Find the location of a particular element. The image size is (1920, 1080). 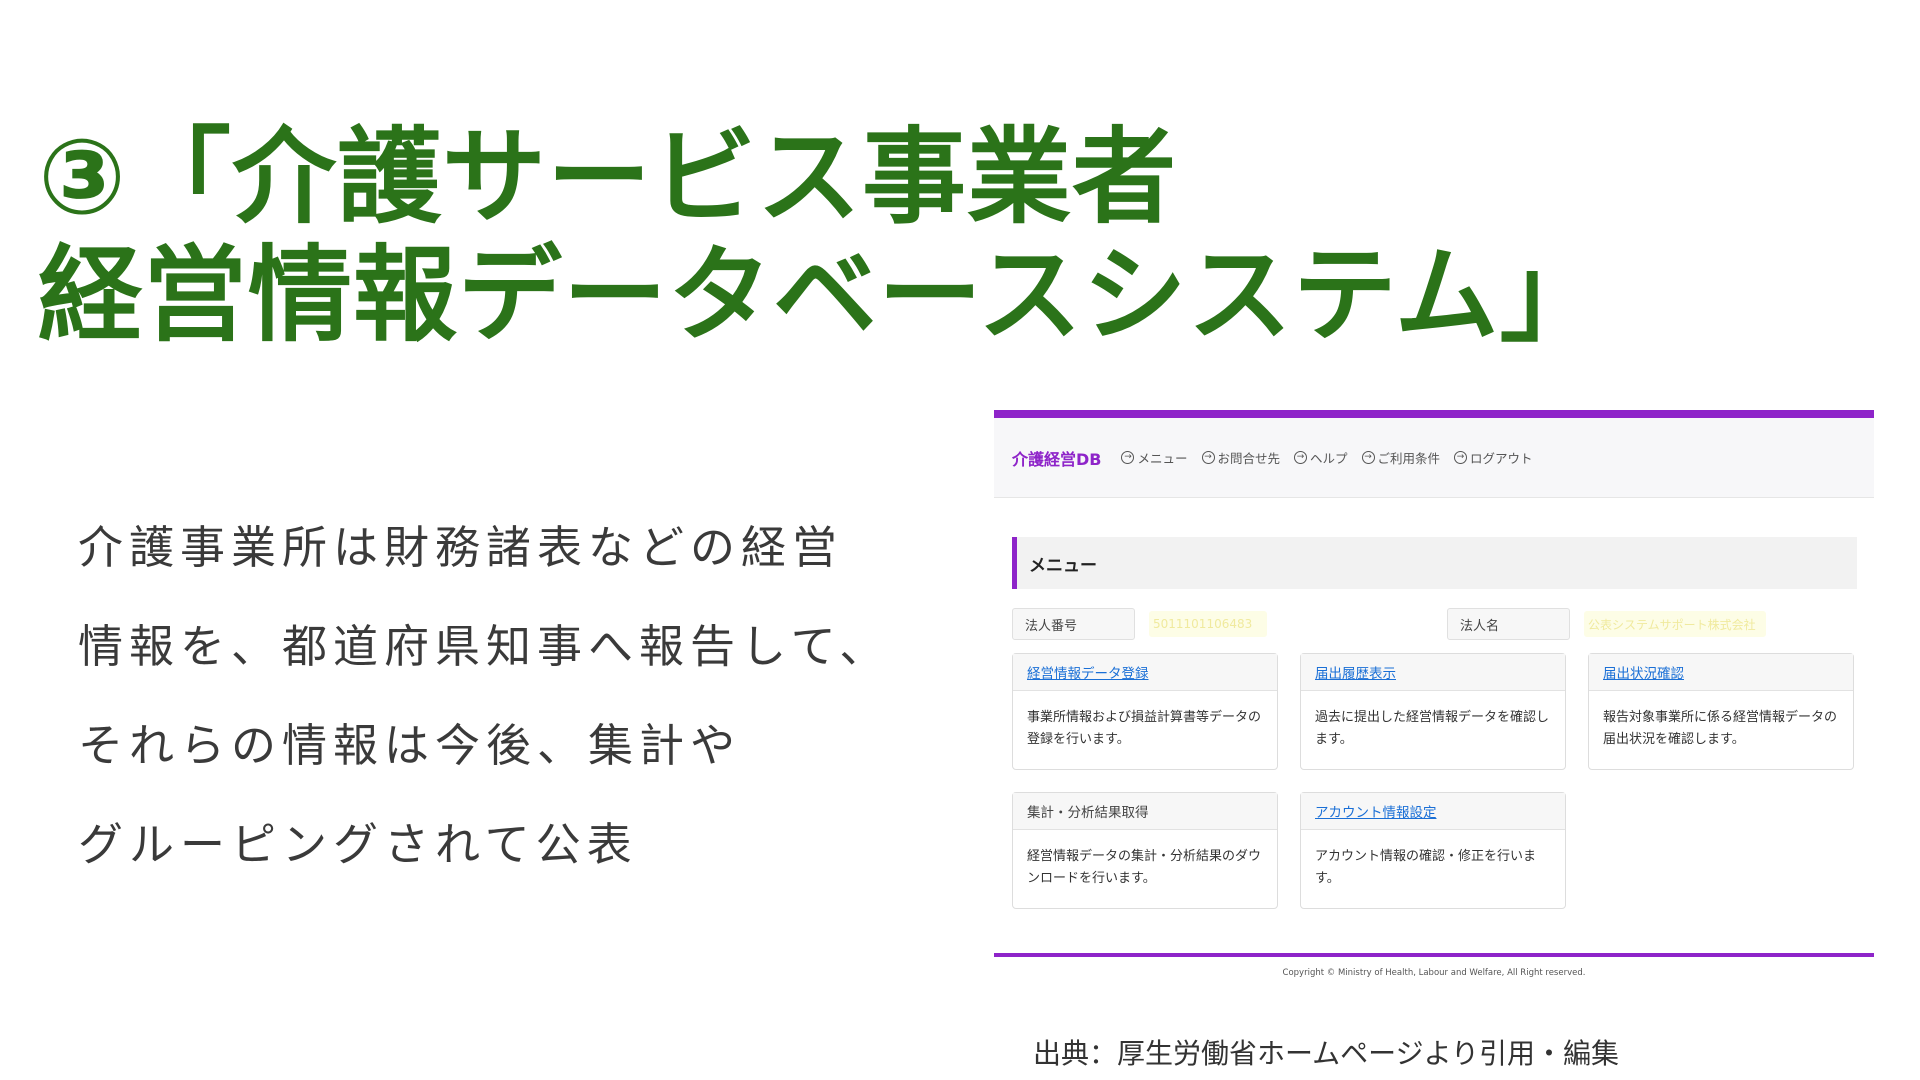

card-description: 過去に提出した経営情報データを確認します。 is located at coordinates (1432, 728).